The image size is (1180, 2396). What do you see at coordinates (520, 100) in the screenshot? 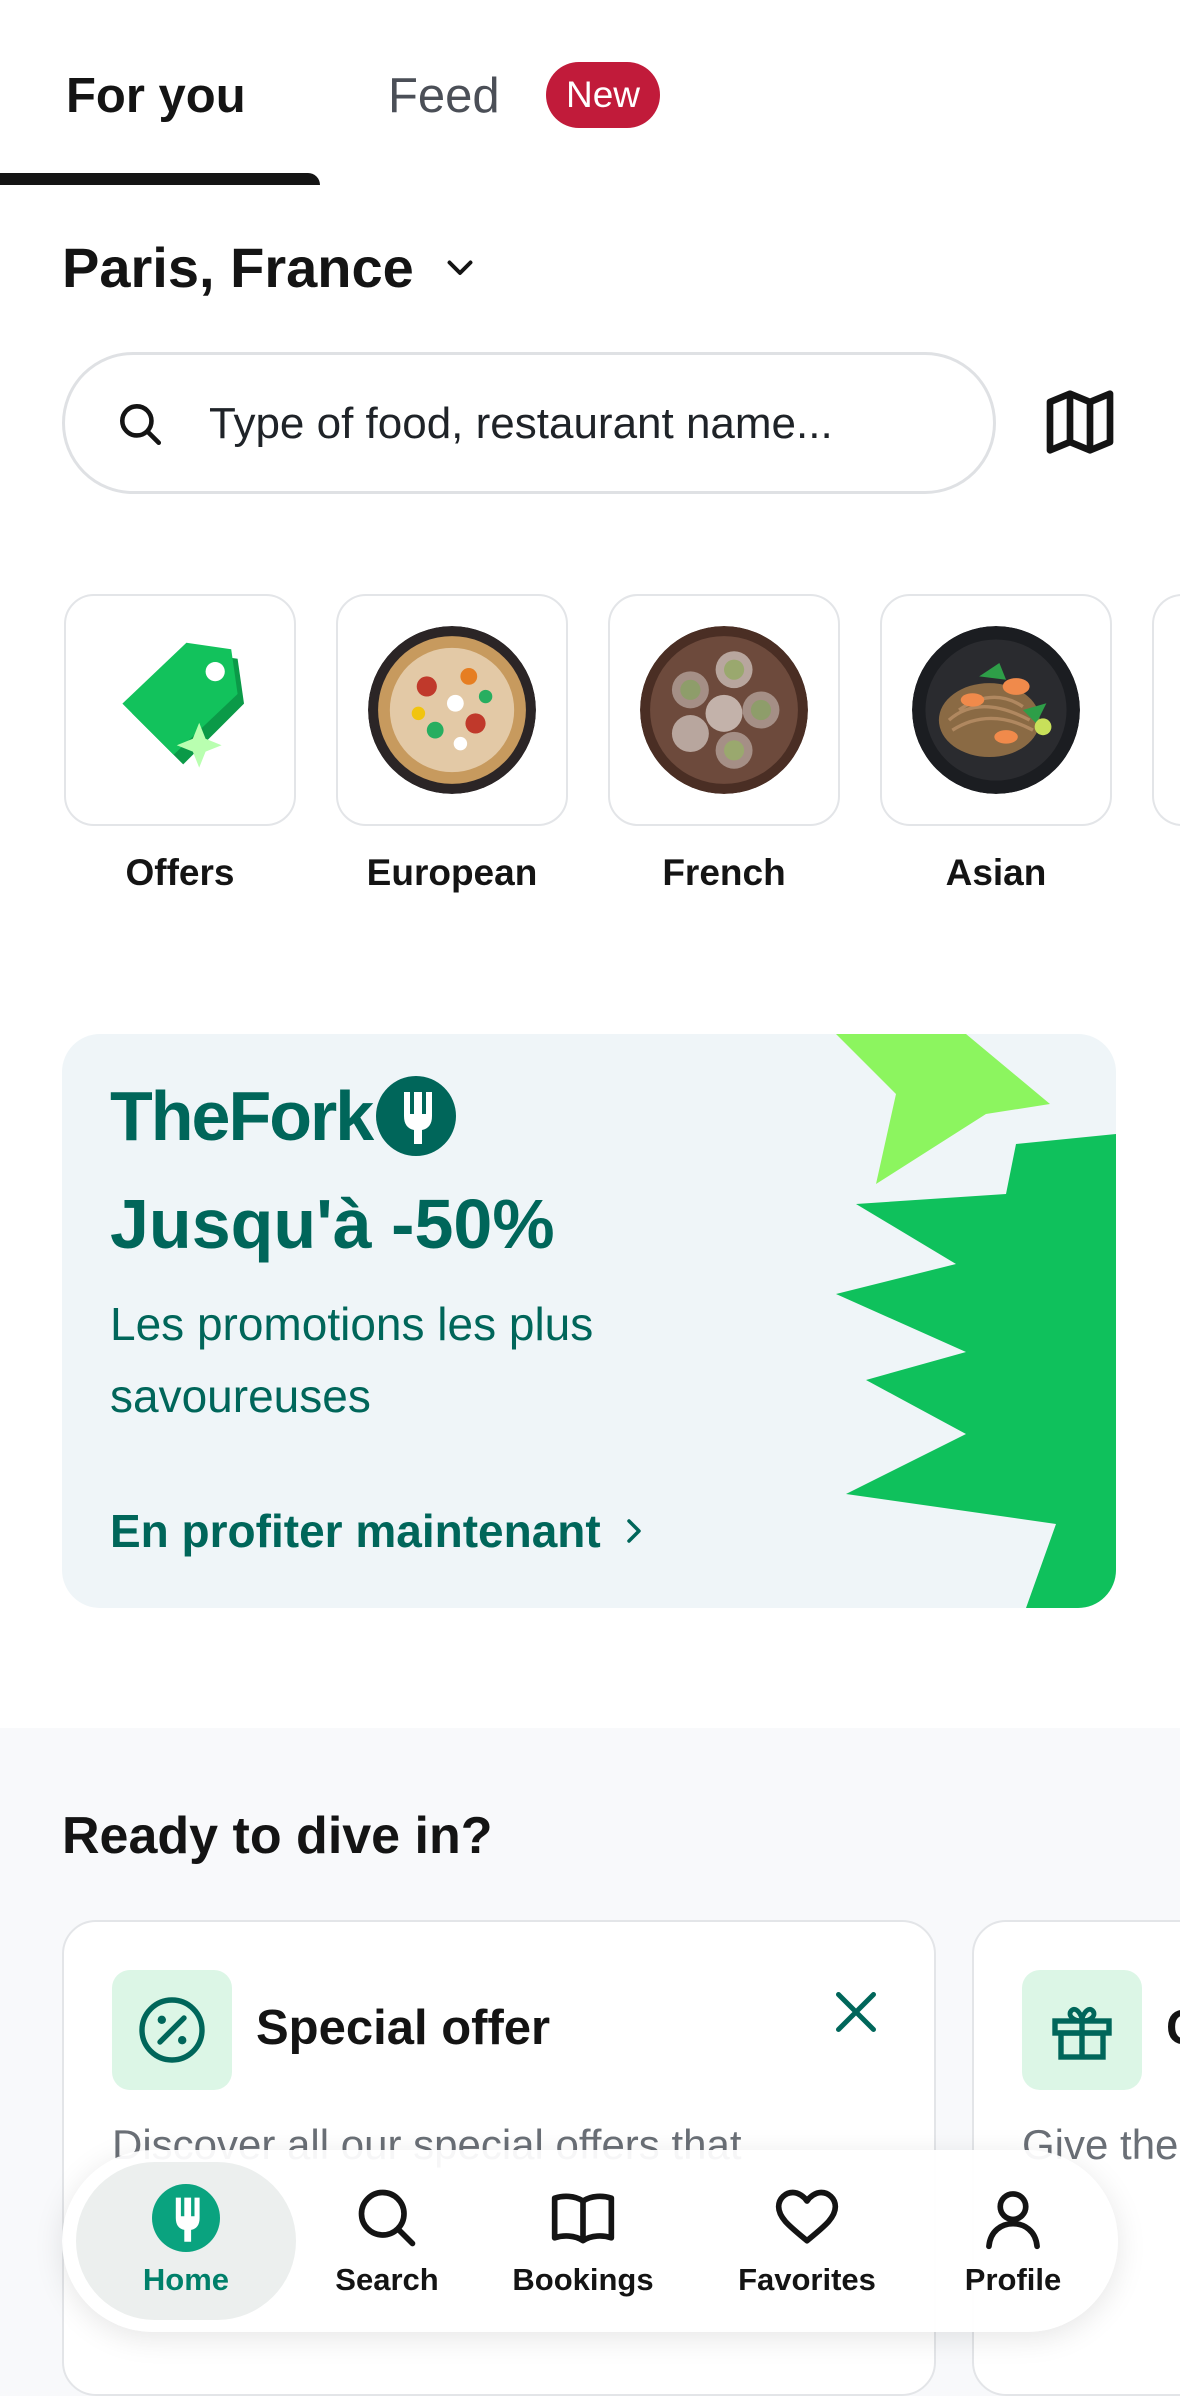
I see `tab-feed: Feed New` at bounding box center [520, 100].